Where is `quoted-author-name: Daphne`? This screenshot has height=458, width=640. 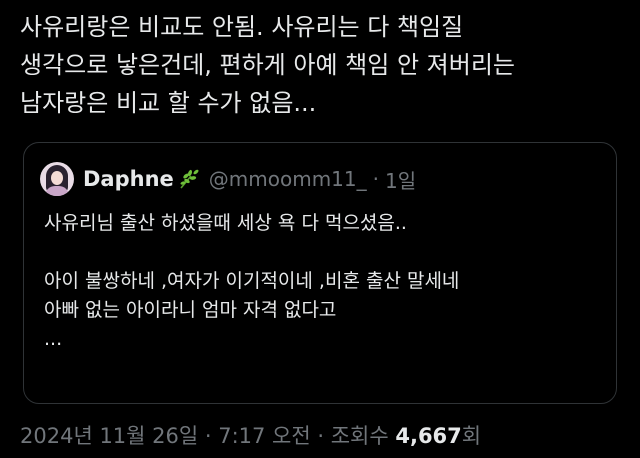
quoted-author-name: Daphne is located at coordinates (128, 179).